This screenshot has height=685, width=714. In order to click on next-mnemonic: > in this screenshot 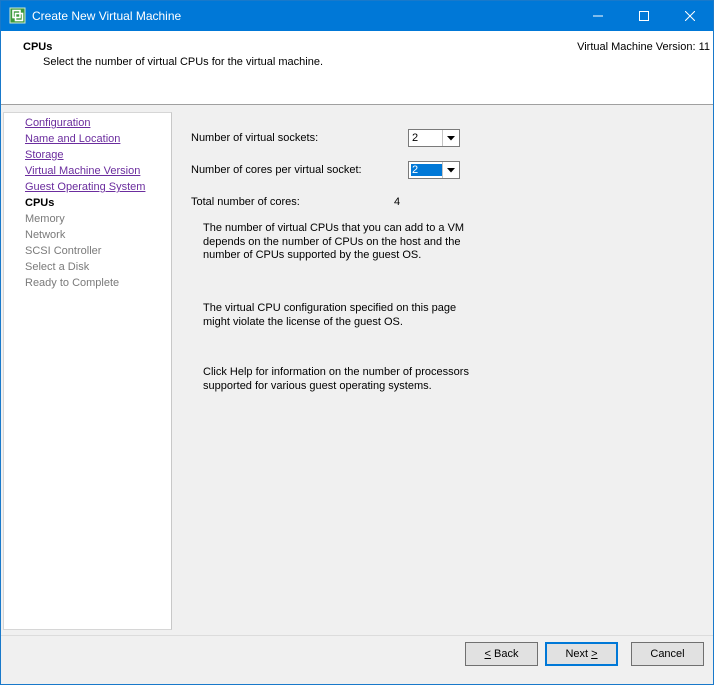, I will do `click(594, 654)`.